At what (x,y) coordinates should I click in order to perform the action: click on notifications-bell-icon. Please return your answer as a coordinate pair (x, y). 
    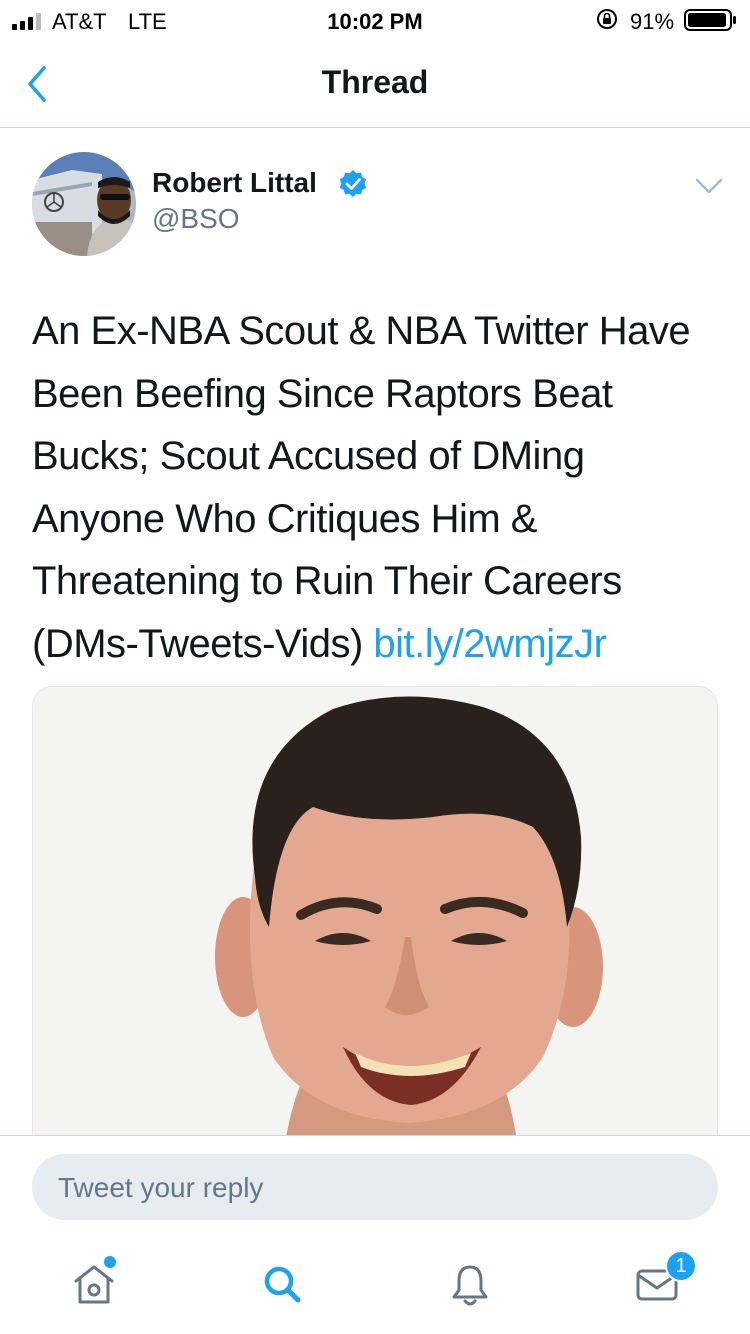
    Looking at the image, I should click on (470, 1284).